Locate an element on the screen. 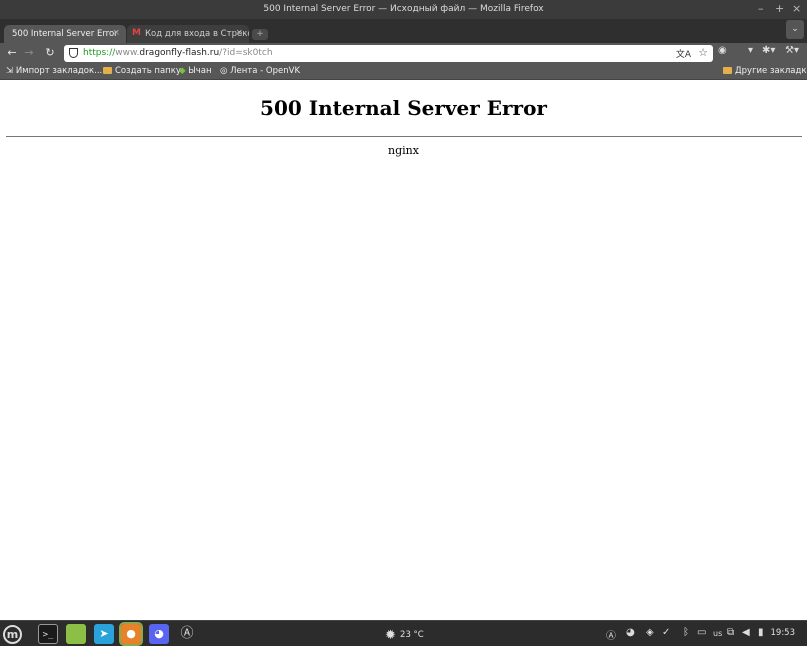 The width and height of the screenshot is (807, 646). anarchy-tray-icon: Ⓐ is located at coordinates (611, 634).